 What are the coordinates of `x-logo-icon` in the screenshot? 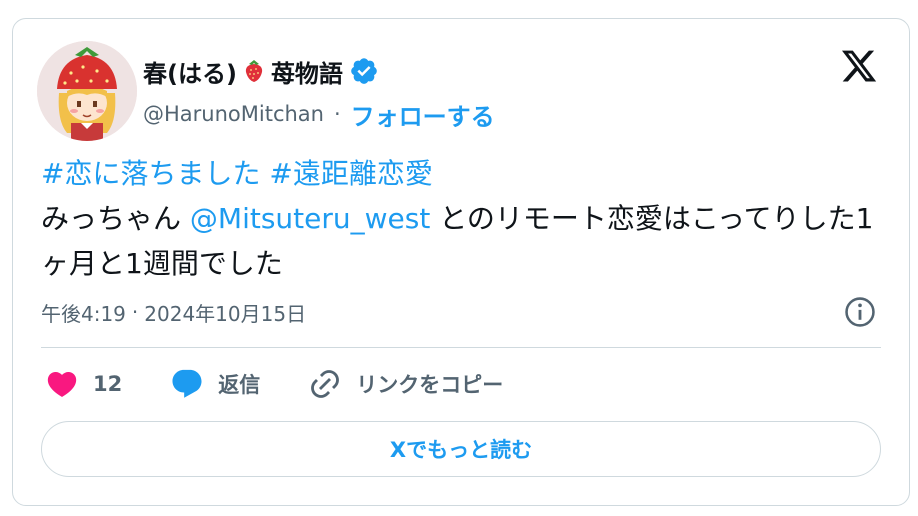 It's located at (859, 66).